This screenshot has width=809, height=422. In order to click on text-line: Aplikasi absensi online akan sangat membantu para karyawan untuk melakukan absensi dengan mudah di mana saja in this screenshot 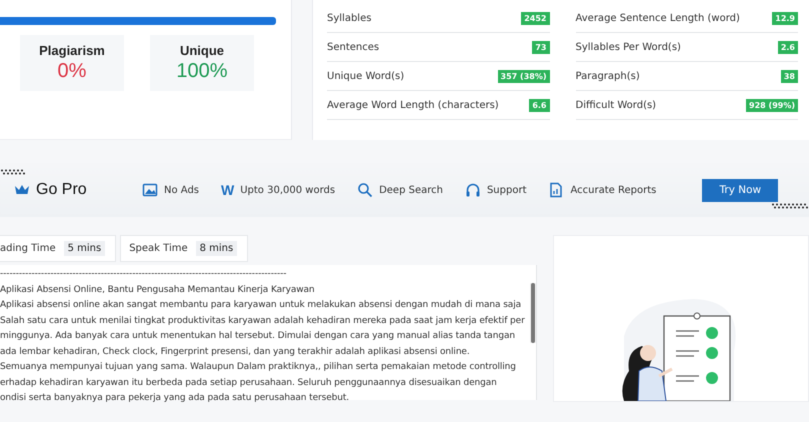, I will do `click(261, 305)`.